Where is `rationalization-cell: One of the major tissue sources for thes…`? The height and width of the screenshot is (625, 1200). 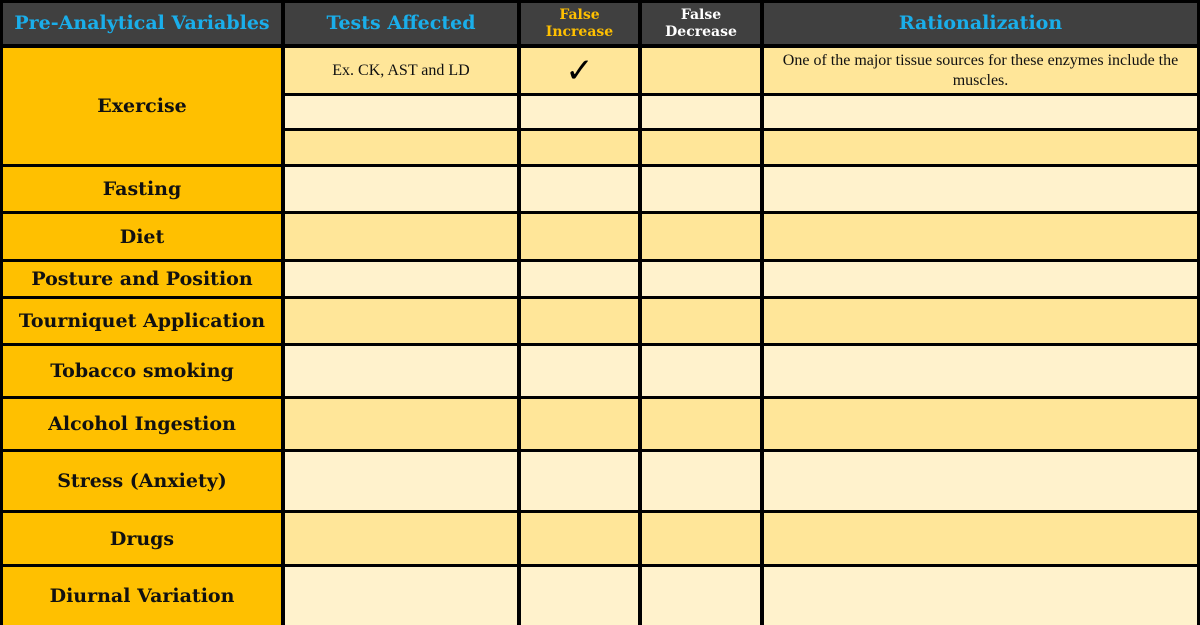 rationalization-cell: One of the major tissue sources for thes… is located at coordinates (980, 70).